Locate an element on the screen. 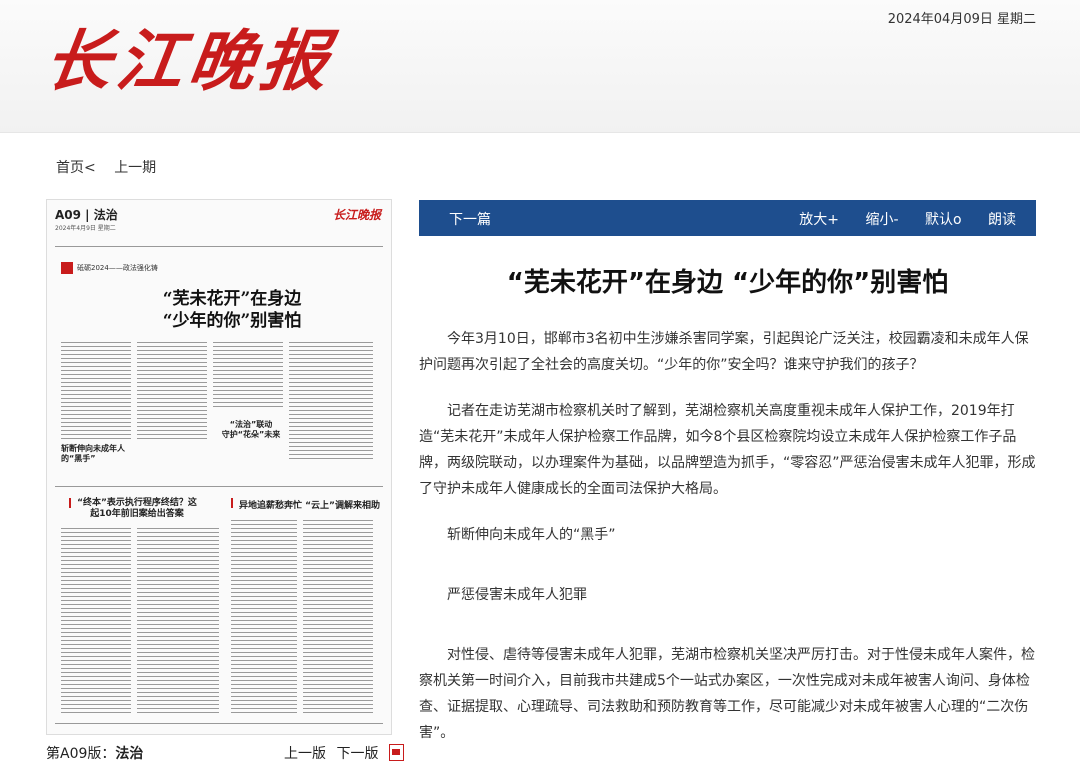 The image size is (1080, 767). breadcrumb: 首页< 上一期 is located at coordinates (106, 167).